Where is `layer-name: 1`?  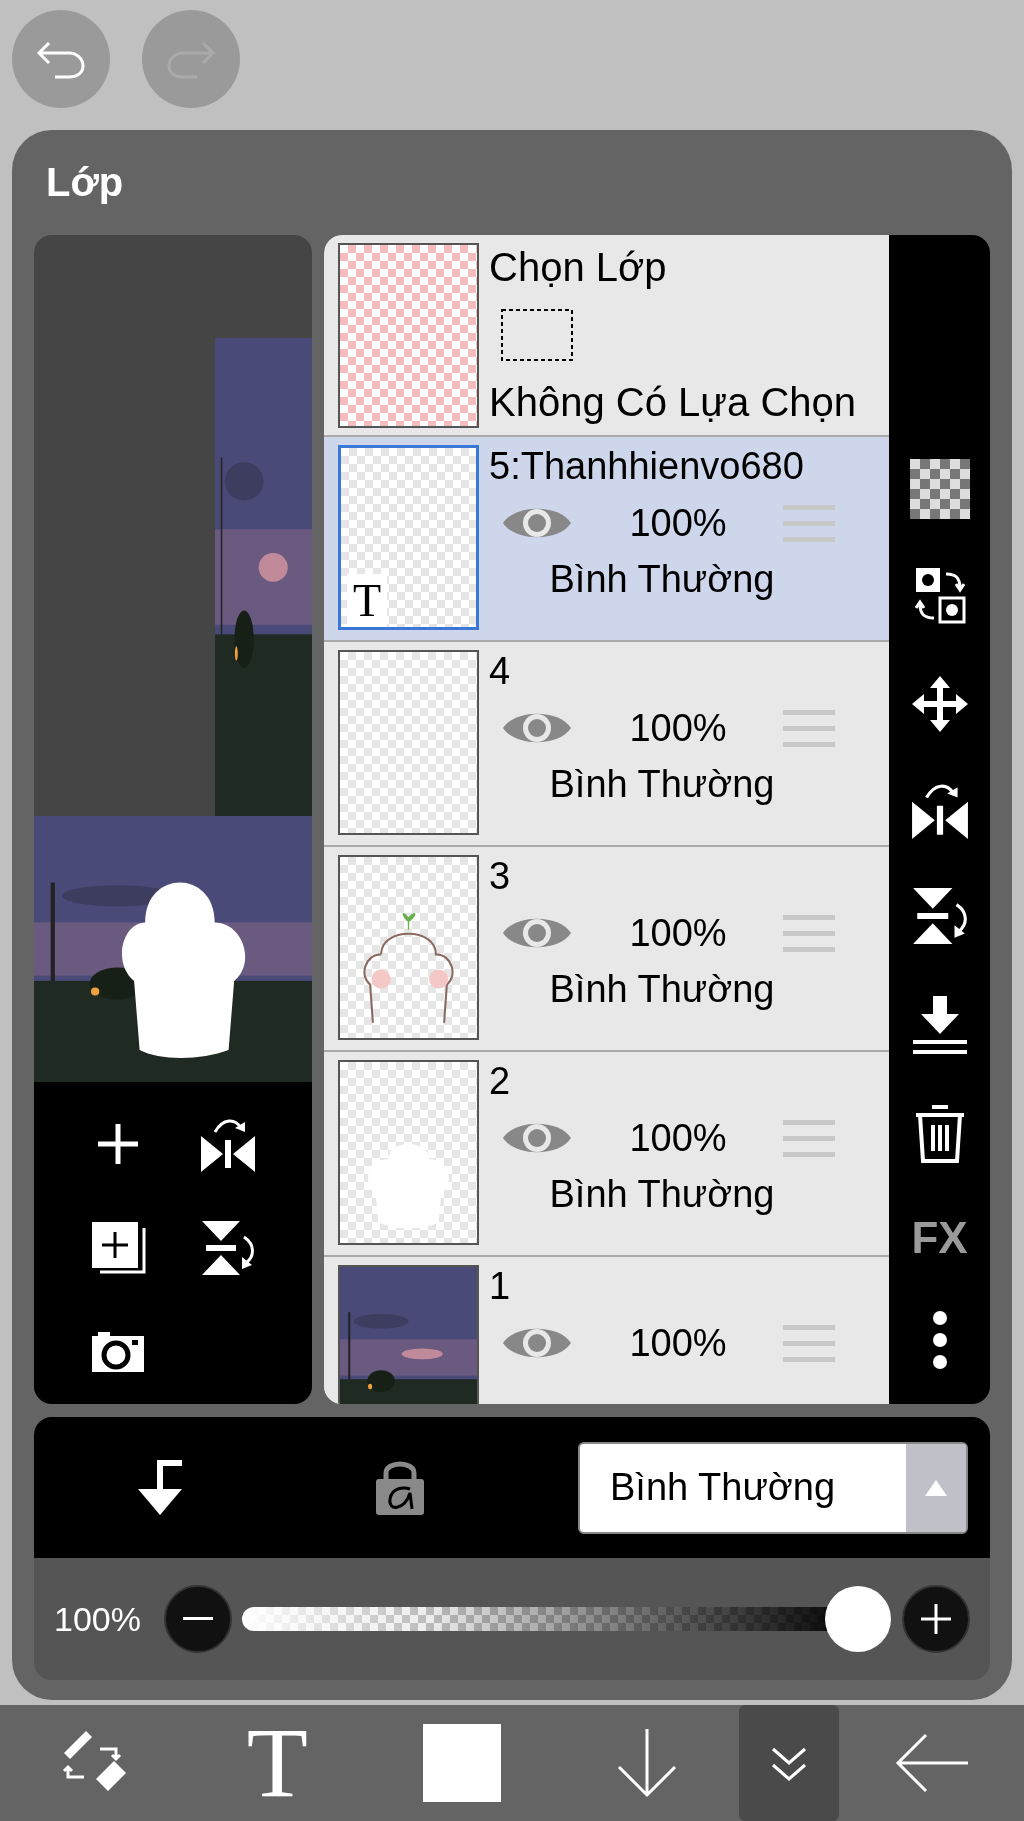 layer-name: 1 is located at coordinates (500, 1286).